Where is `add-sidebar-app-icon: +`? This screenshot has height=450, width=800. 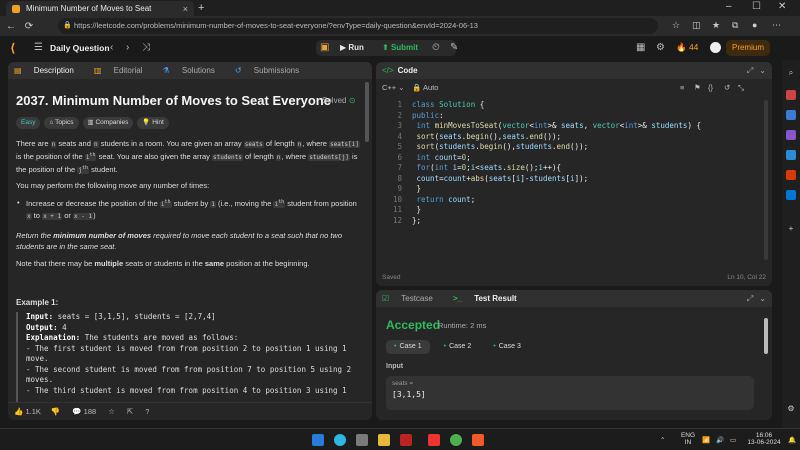 add-sidebar-app-icon: + is located at coordinates (791, 229).